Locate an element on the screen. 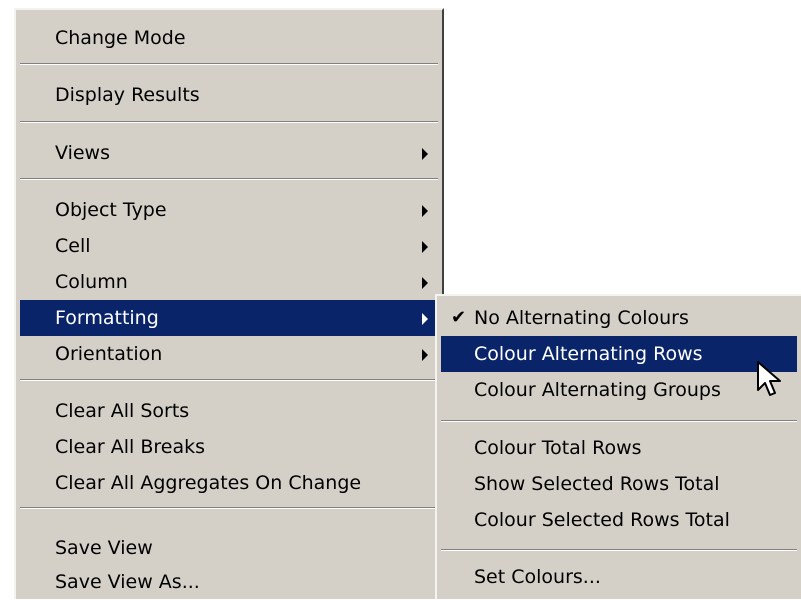 The height and width of the screenshot is (600, 801). menu-item-views: Views is located at coordinates (229, 153).